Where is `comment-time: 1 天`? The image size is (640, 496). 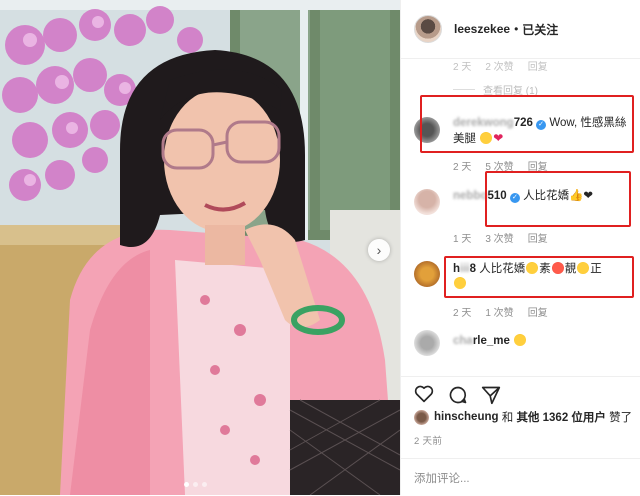 comment-time: 1 天 is located at coordinates (462, 239).